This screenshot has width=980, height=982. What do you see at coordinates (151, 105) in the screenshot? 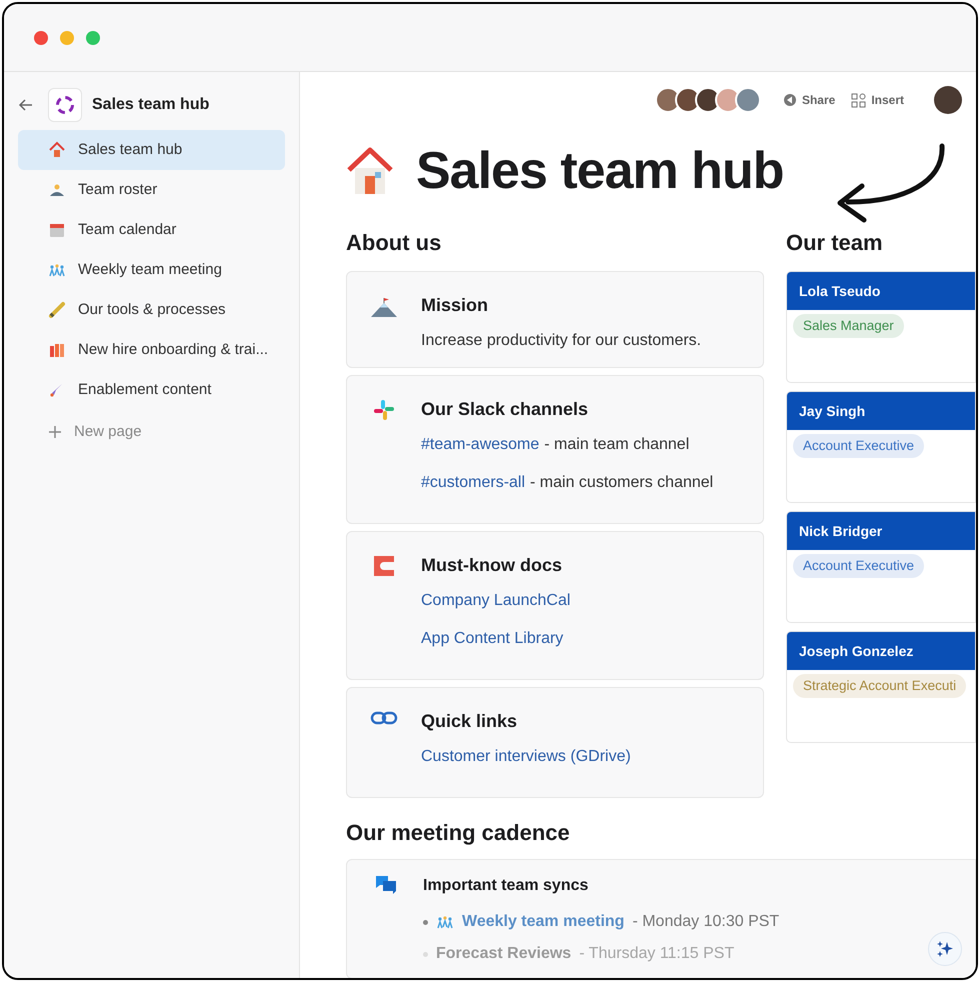
I see `sidebar-title: Sales team hub` at bounding box center [151, 105].